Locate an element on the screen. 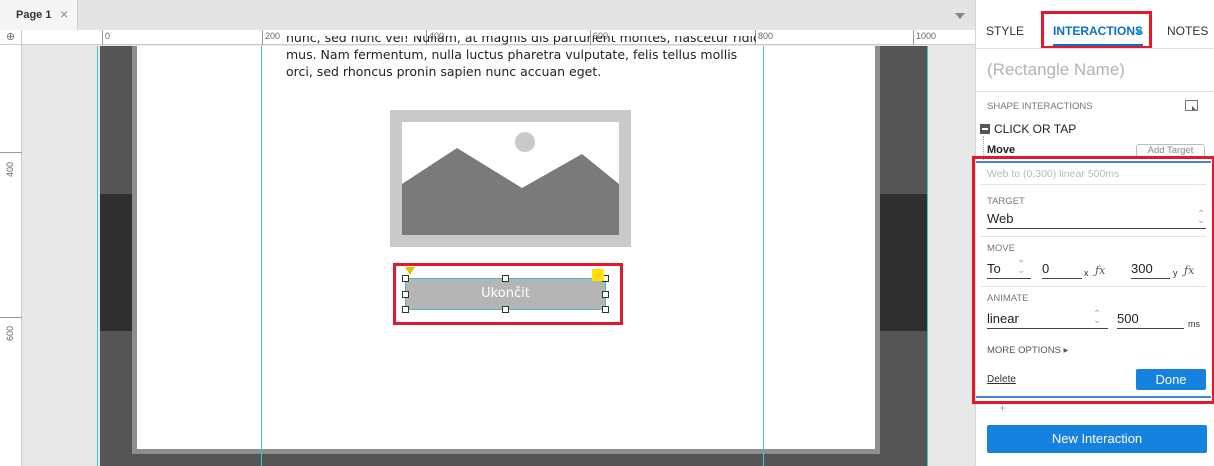  tab-dropdown-icon is located at coordinates (960, 16).